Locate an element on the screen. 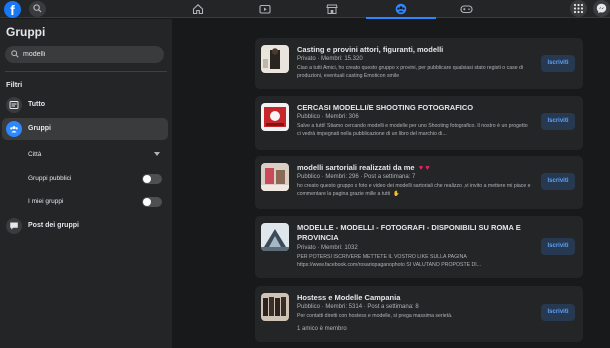 Image resolution: width=610 pixels, height=348 pixels. filter-label: I miei gruppi is located at coordinates (46, 201).